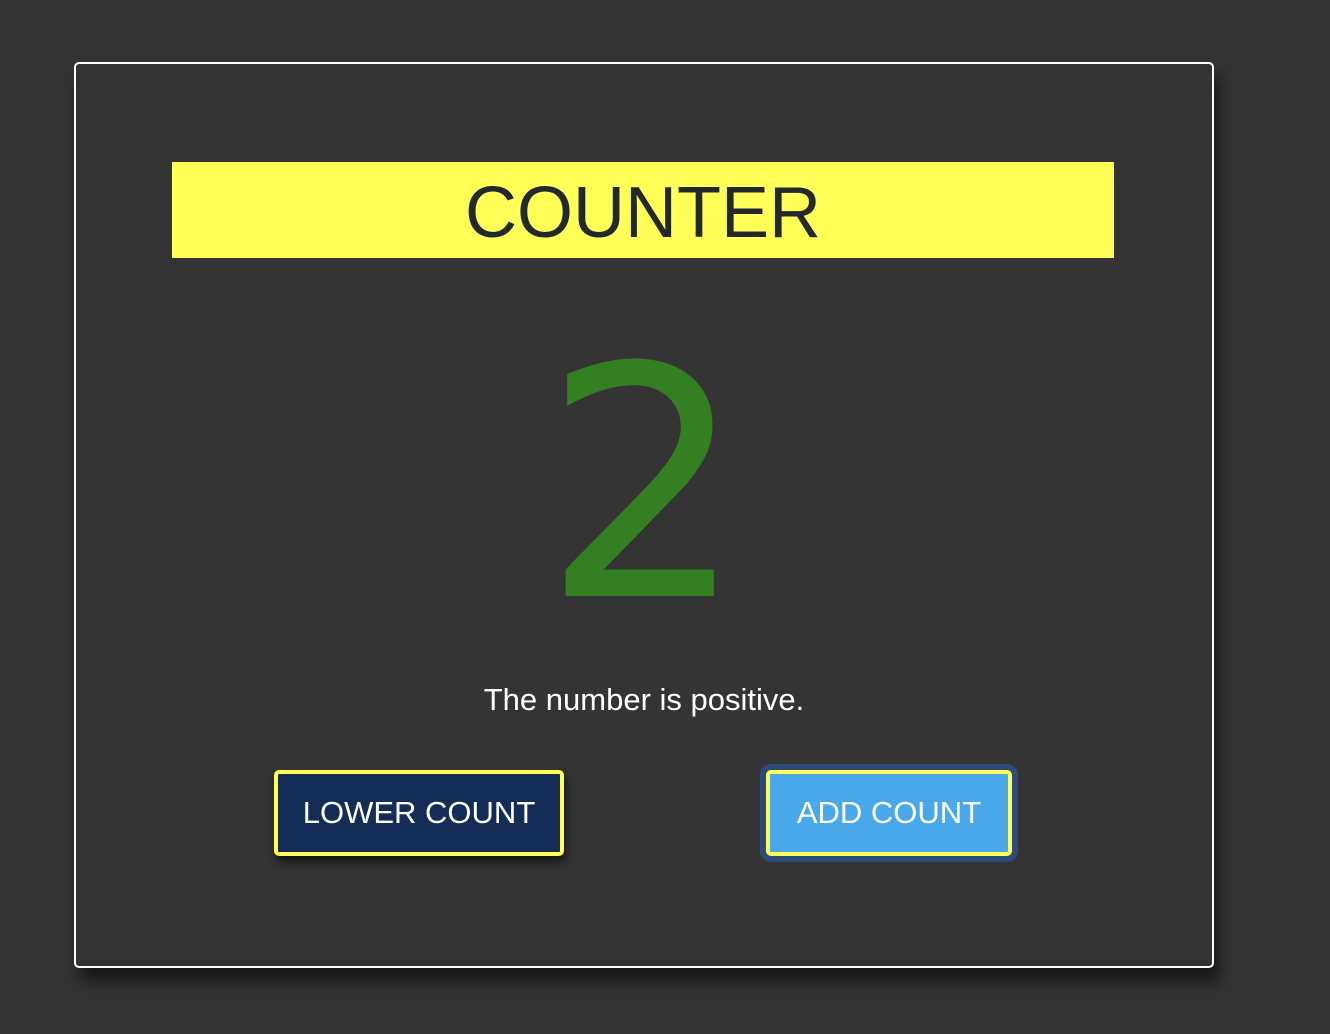 This screenshot has width=1330, height=1034. I want to click on lower-count-button: LOWER COUNT, so click(419, 813).